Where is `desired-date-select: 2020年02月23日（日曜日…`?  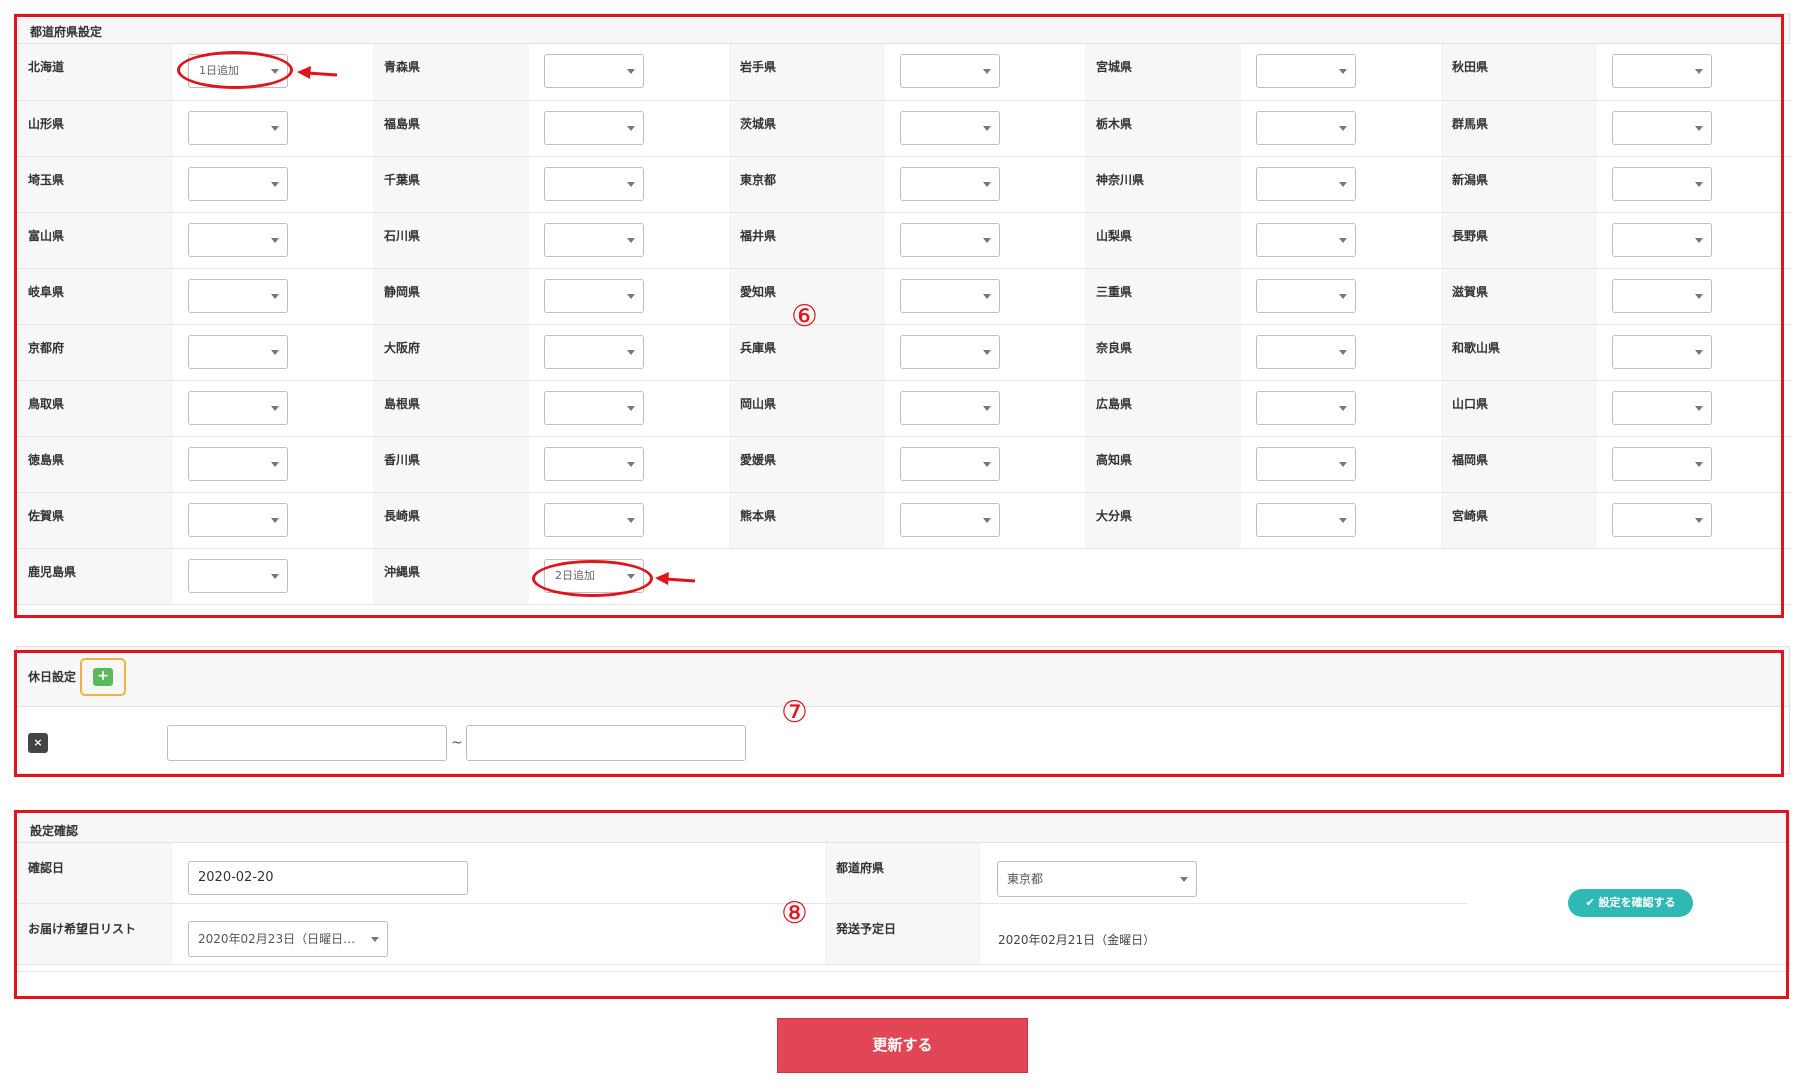 desired-date-select: 2020年02月23日（日曜日… is located at coordinates (288, 939).